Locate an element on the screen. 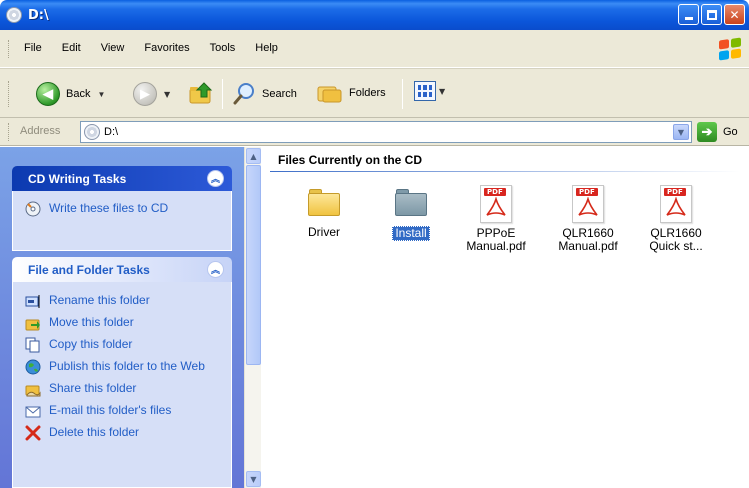 The height and width of the screenshot is (488, 749). address-label: Address is located at coordinates (40, 131).